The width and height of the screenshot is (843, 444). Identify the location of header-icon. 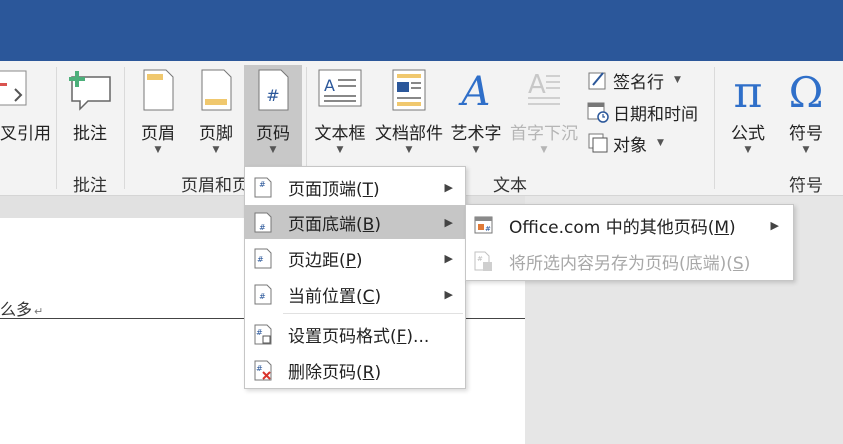
(158, 90).